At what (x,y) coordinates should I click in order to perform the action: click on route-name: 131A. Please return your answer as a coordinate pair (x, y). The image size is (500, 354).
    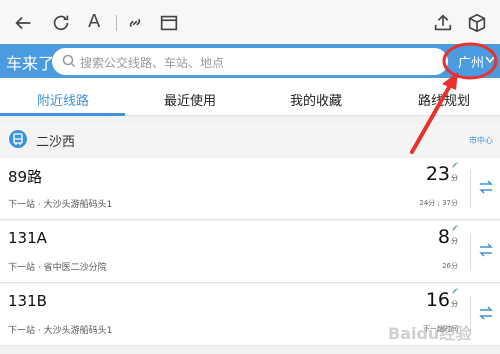
    Looking at the image, I should click on (27, 238).